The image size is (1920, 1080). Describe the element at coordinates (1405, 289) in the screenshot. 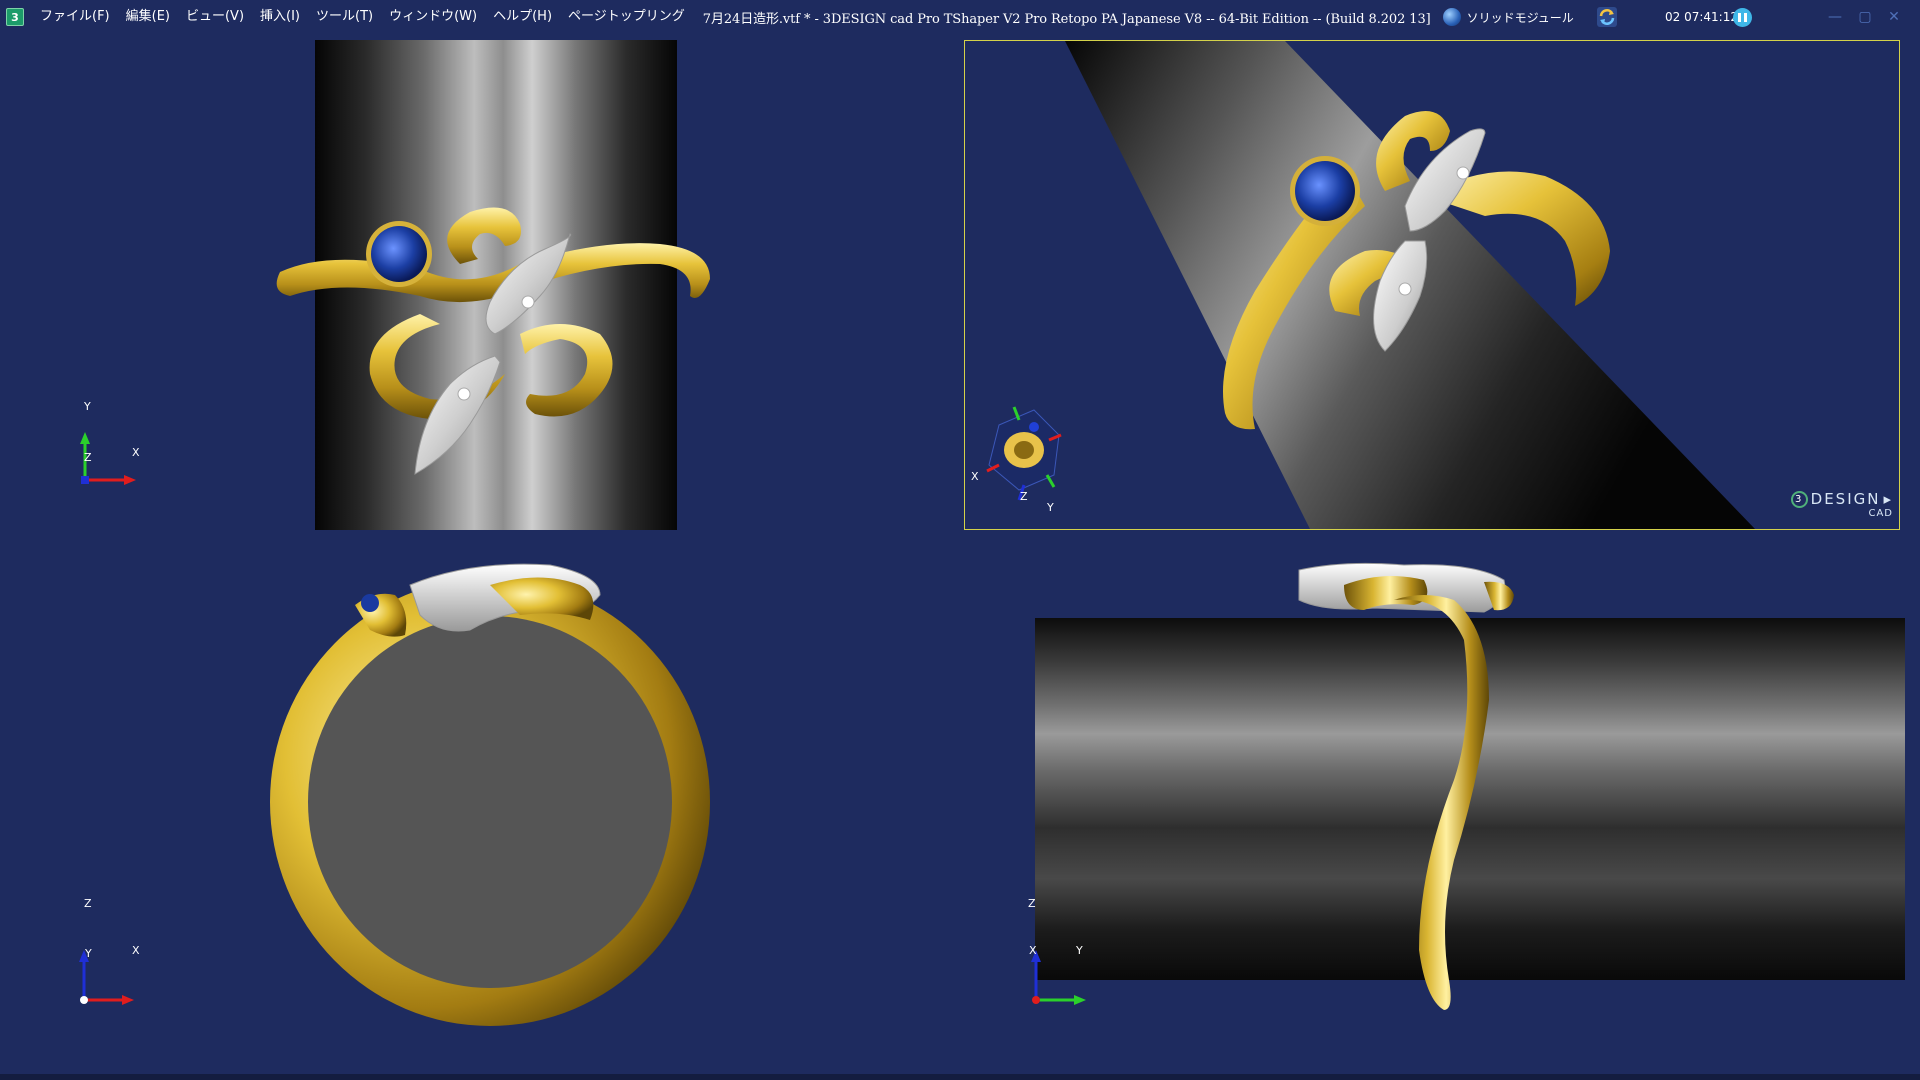

I see `diamond-lower-persp` at that location.